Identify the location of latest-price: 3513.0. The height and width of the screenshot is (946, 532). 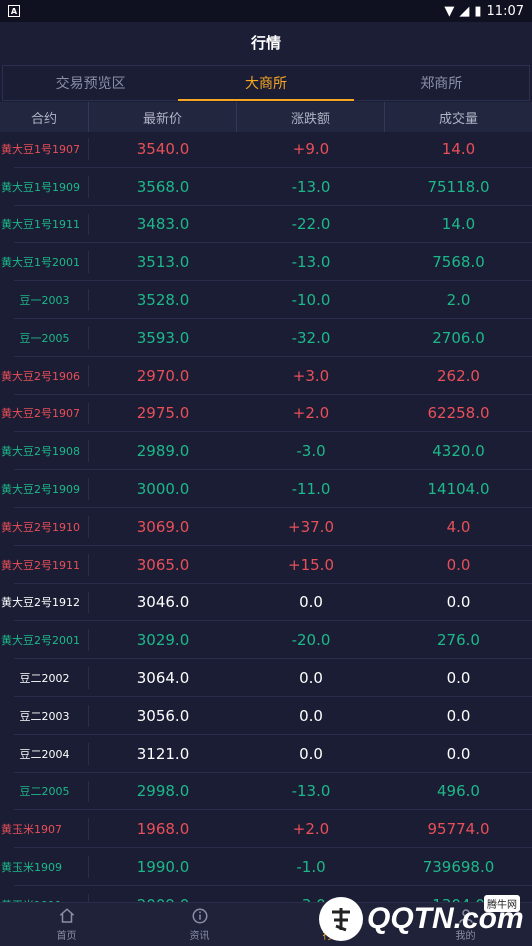
(163, 262).